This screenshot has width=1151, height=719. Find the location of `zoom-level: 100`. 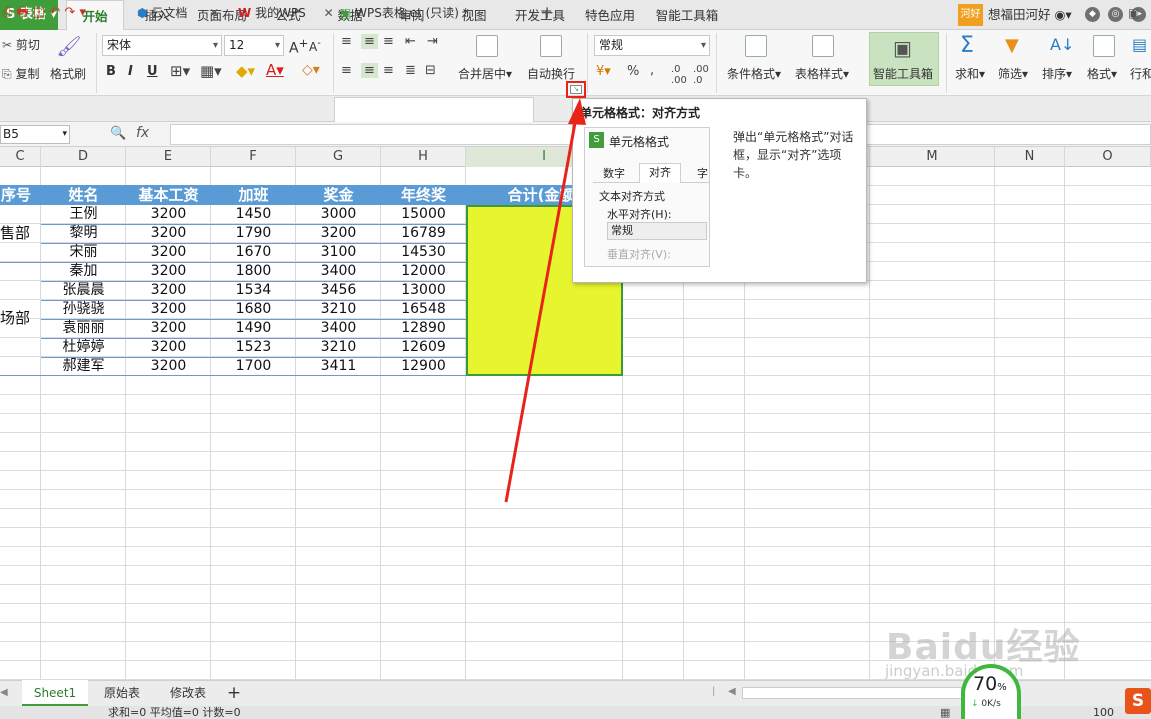

zoom-level: 100 is located at coordinates (1103, 713).